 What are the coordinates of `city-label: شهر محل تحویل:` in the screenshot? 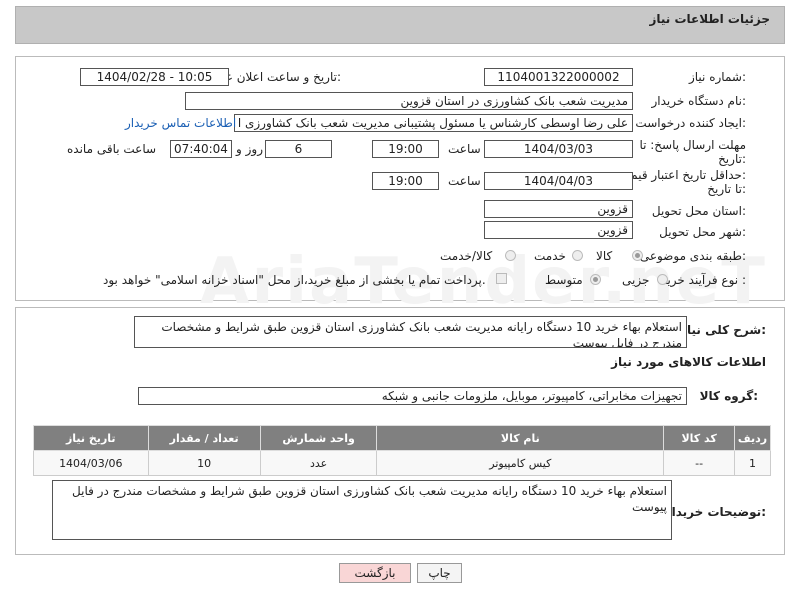 It's located at (702, 232).